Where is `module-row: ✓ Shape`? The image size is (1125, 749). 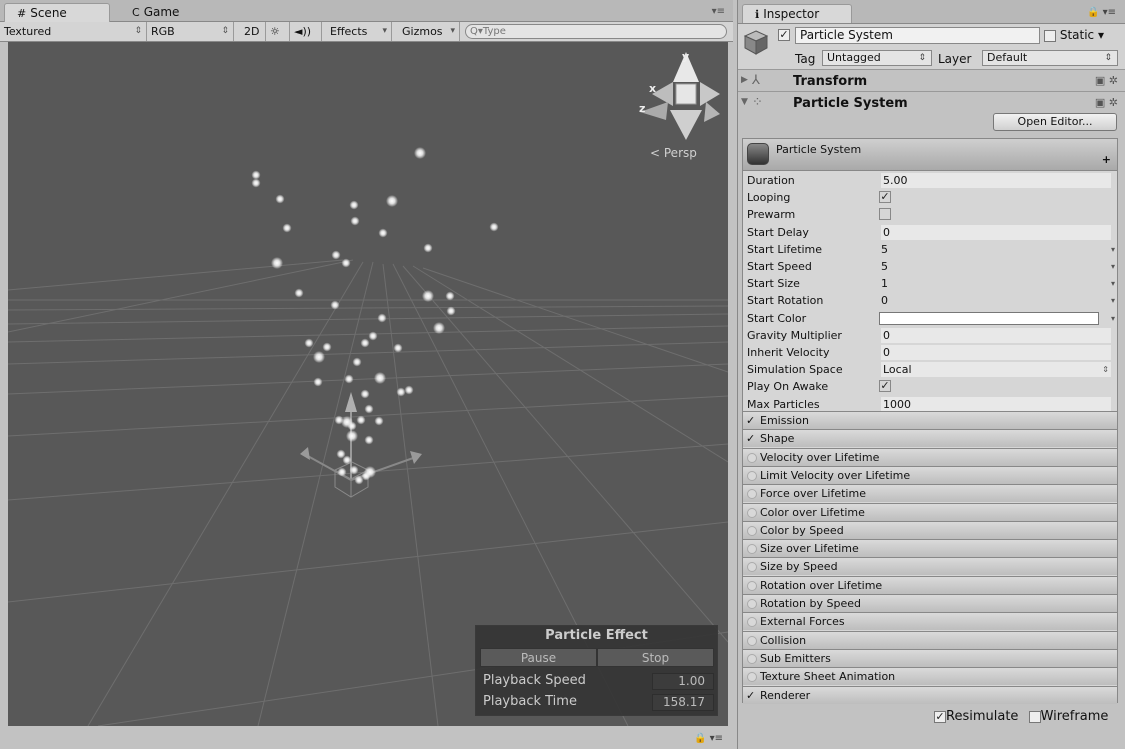
module-row: ✓ Shape is located at coordinates (930, 438).